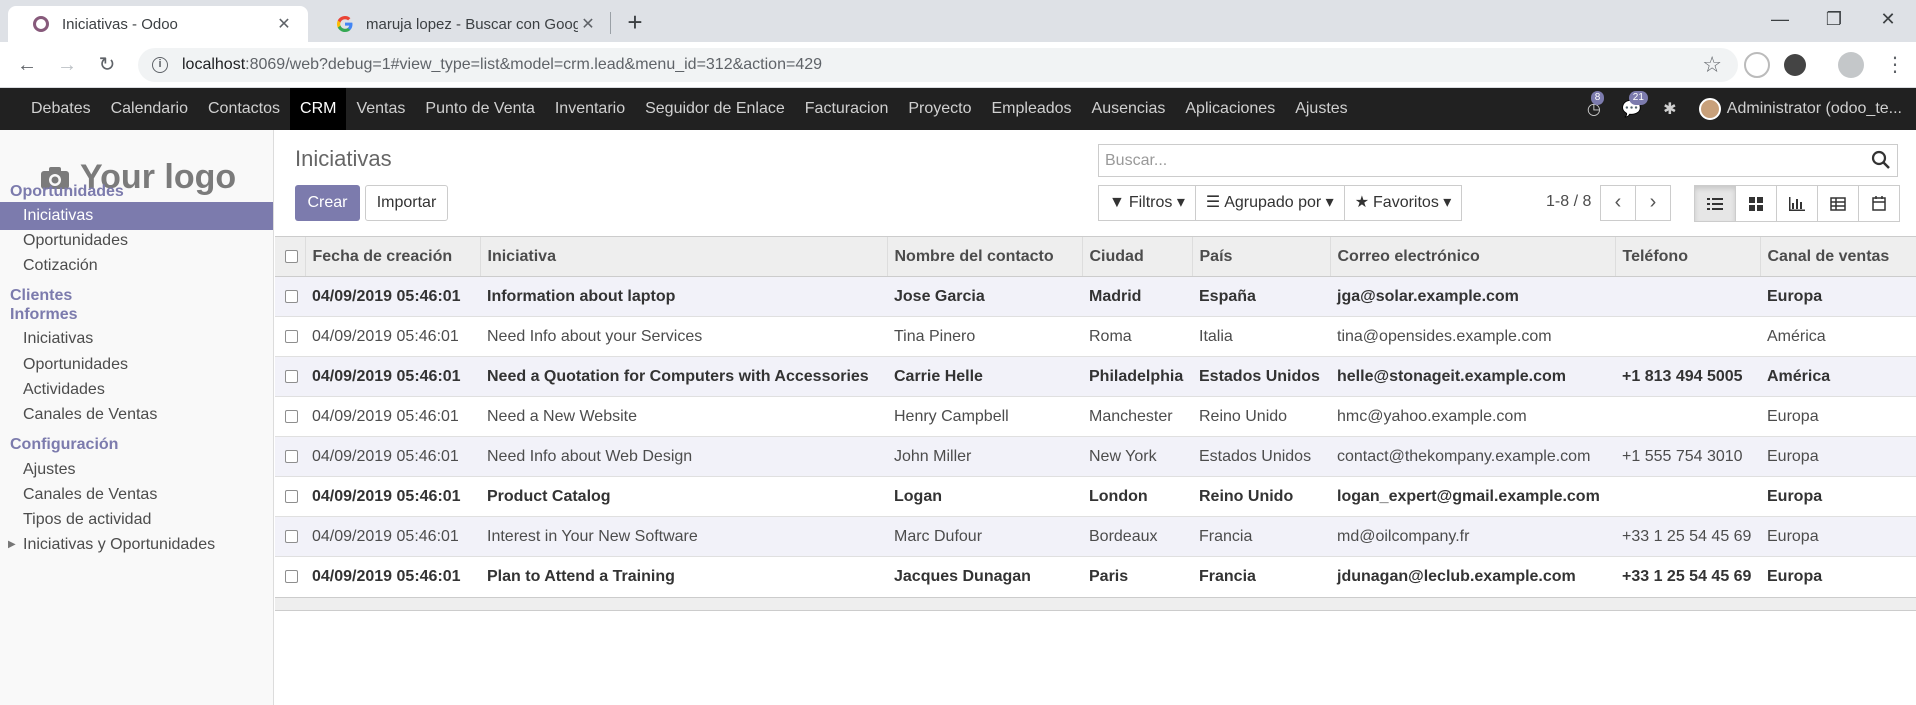  Describe the element at coordinates (136, 520) in the screenshot. I see `sidebar-item: Tipos de actividad` at that location.